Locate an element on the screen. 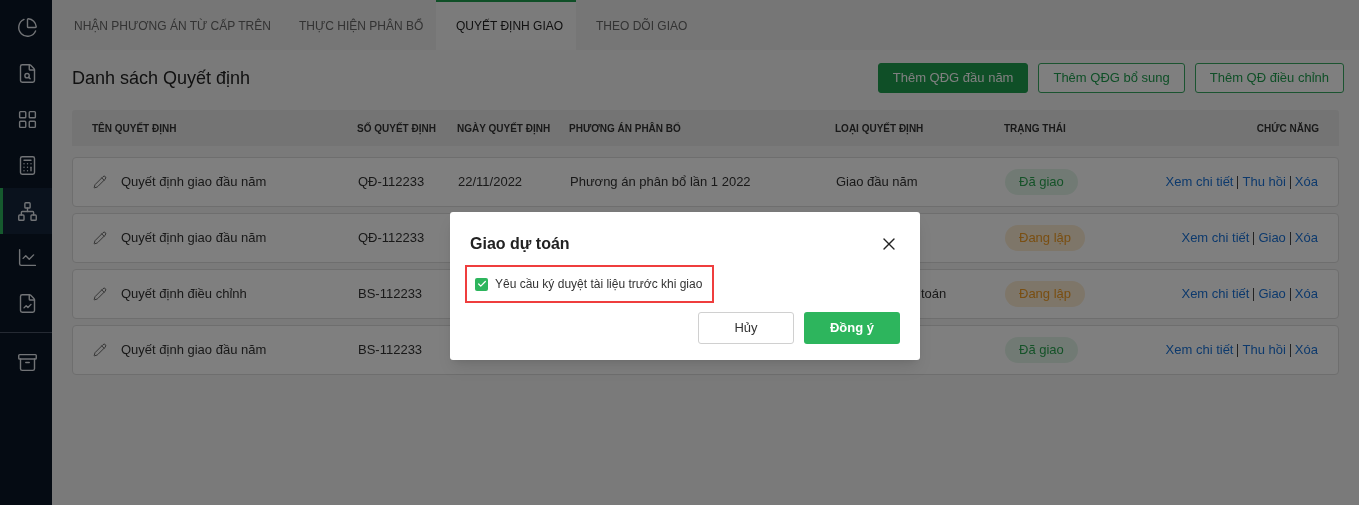  add-button: Thêm QĐ điều chỉnh is located at coordinates (1269, 78).